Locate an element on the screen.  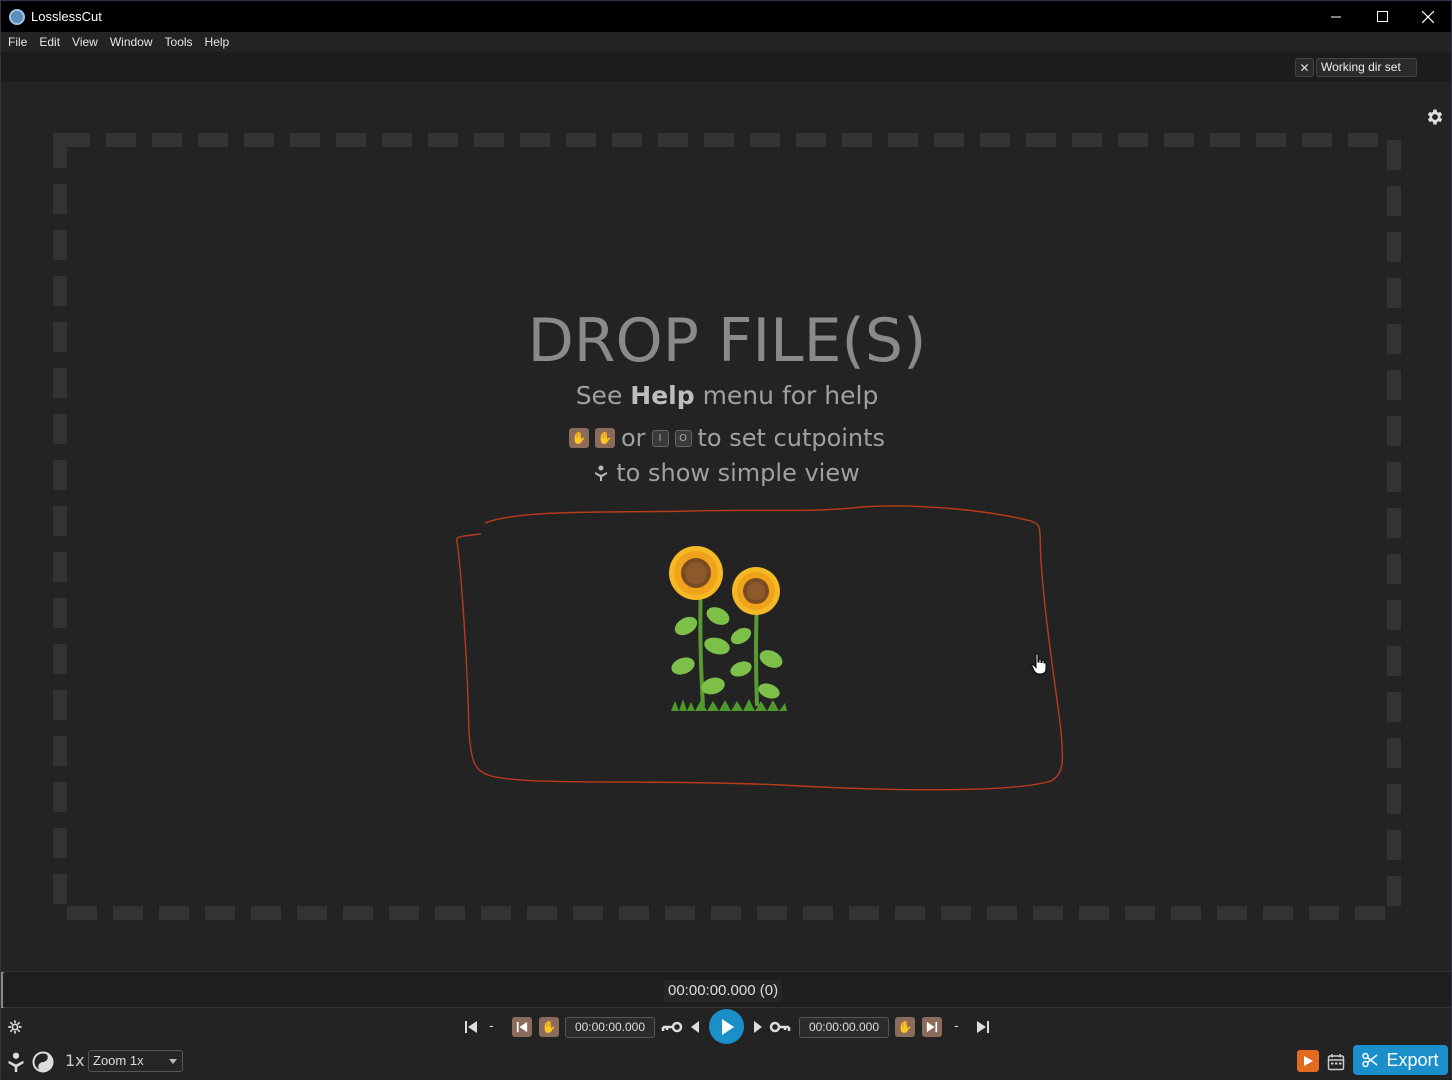
minimize-icon is located at coordinates (1335, 17).